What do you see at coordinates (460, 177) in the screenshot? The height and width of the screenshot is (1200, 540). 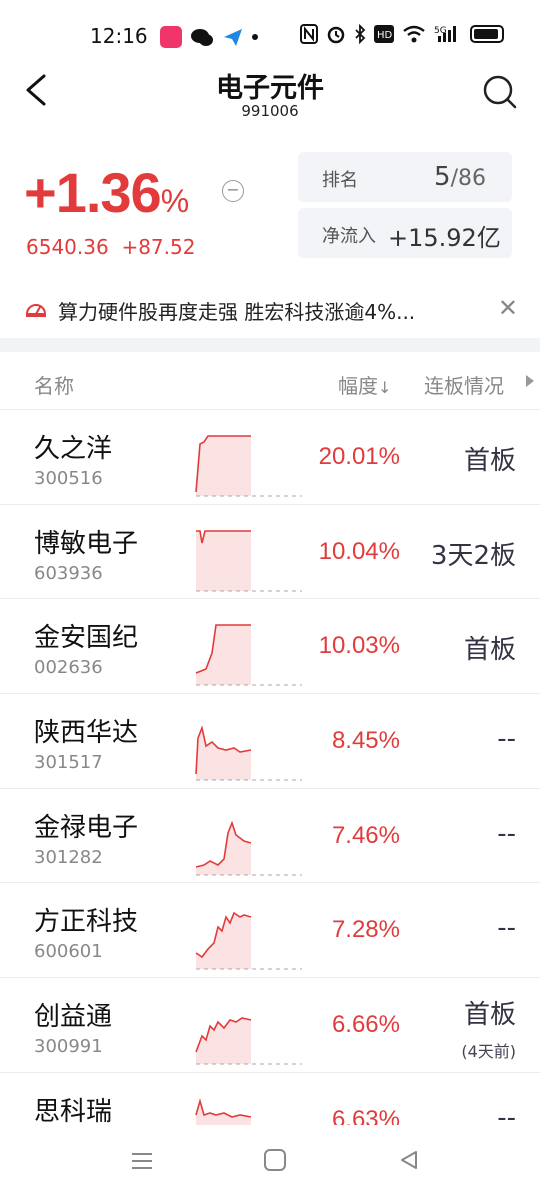 I see `rank-value: 5/86` at bounding box center [460, 177].